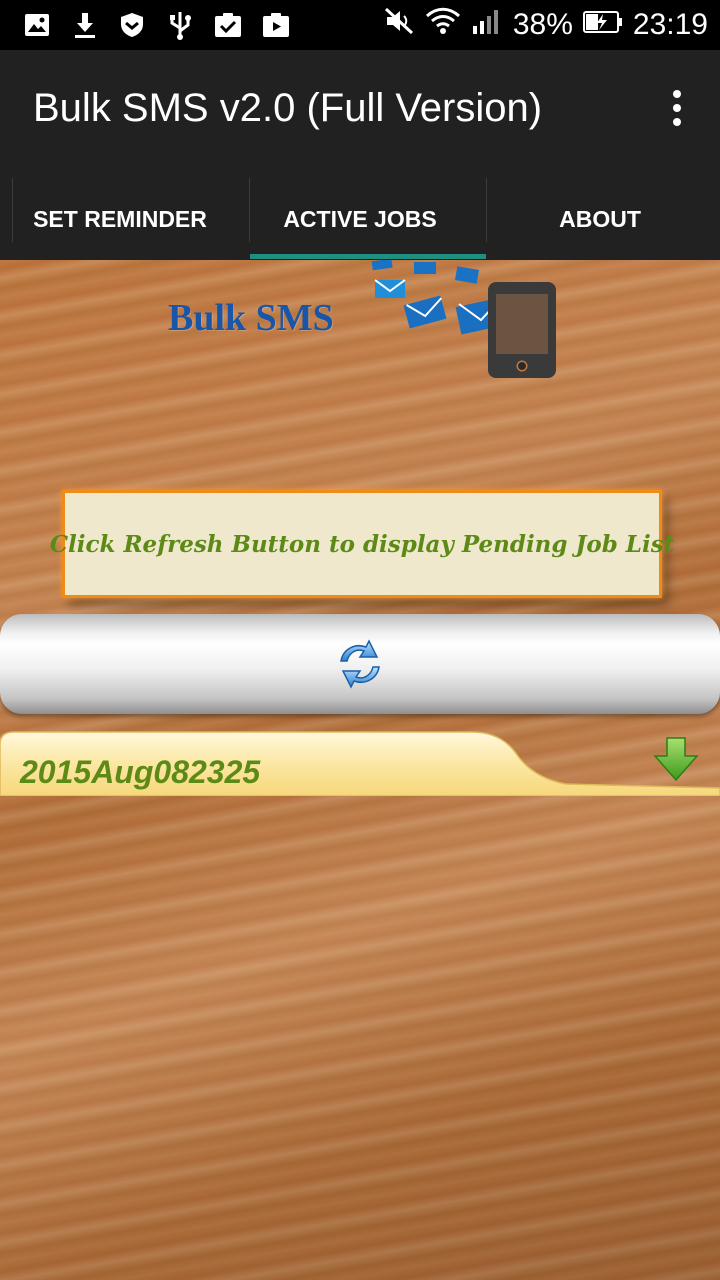  What do you see at coordinates (288, 108) in the screenshot?
I see `app-title: Bulk SMS v2.0 (Full Version)` at bounding box center [288, 108].